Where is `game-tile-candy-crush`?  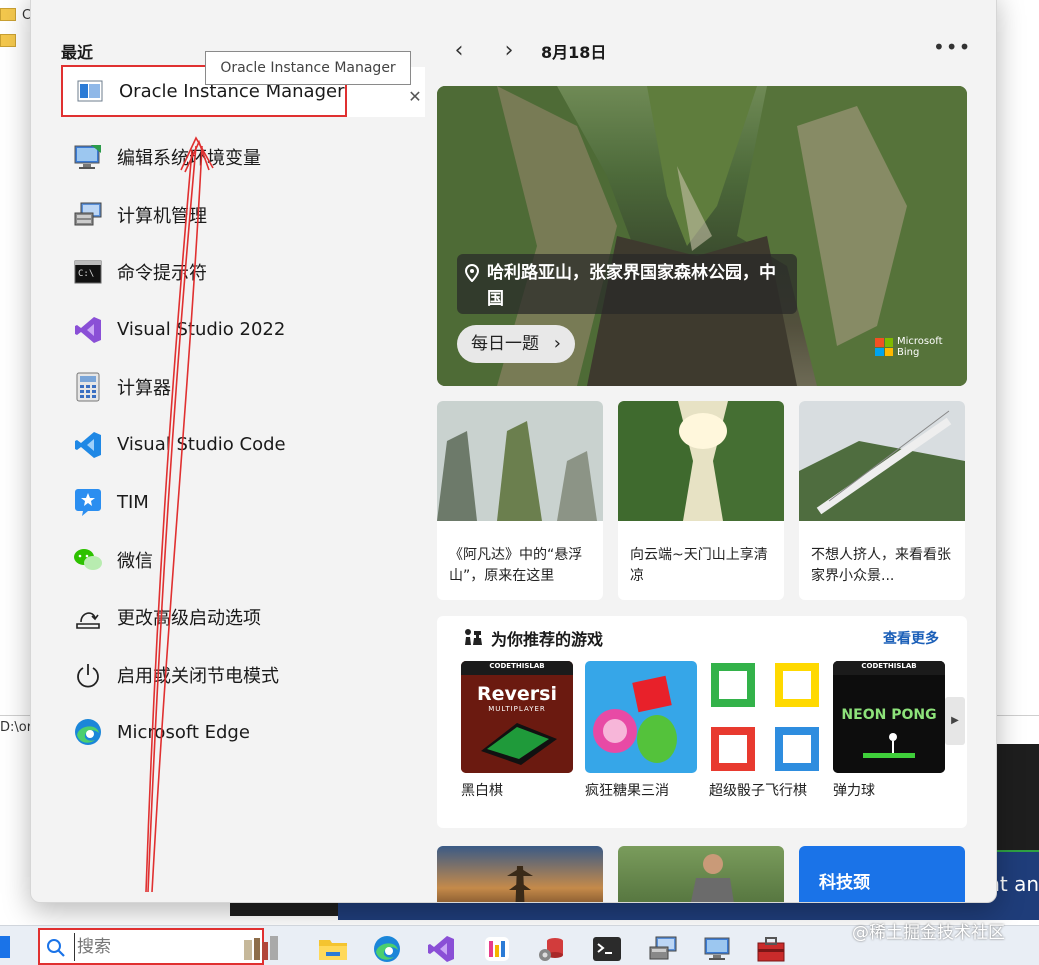
game-tile-candy-crush is located at coordinates (641, 717).